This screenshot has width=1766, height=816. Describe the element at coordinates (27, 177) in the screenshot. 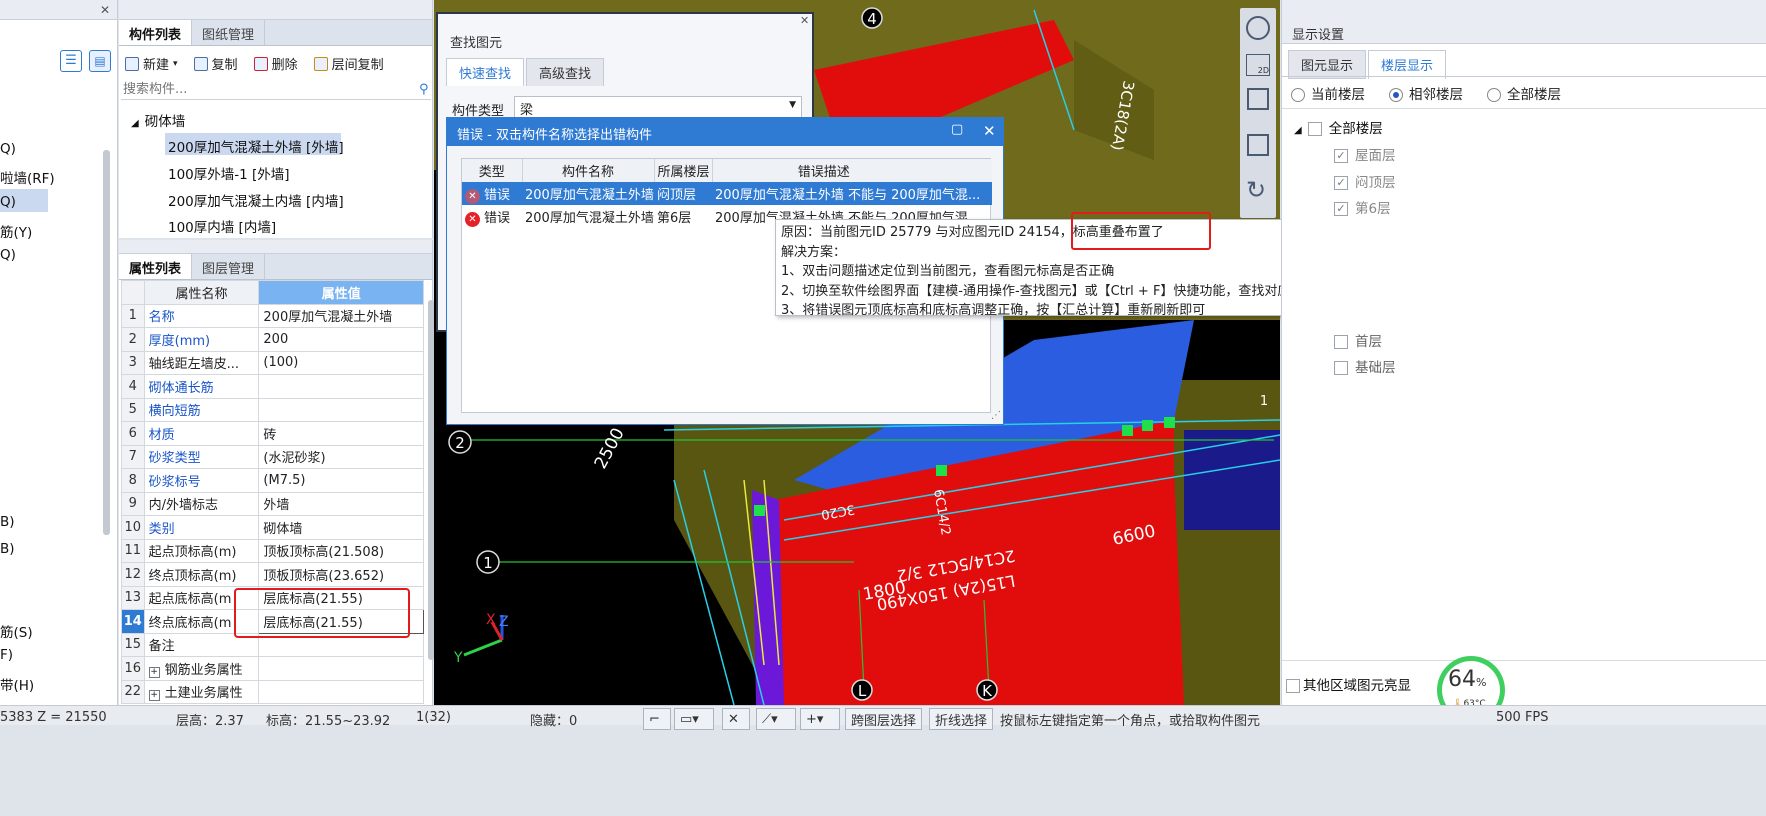

I see `list-item: 啦墙(RF)` at that location.